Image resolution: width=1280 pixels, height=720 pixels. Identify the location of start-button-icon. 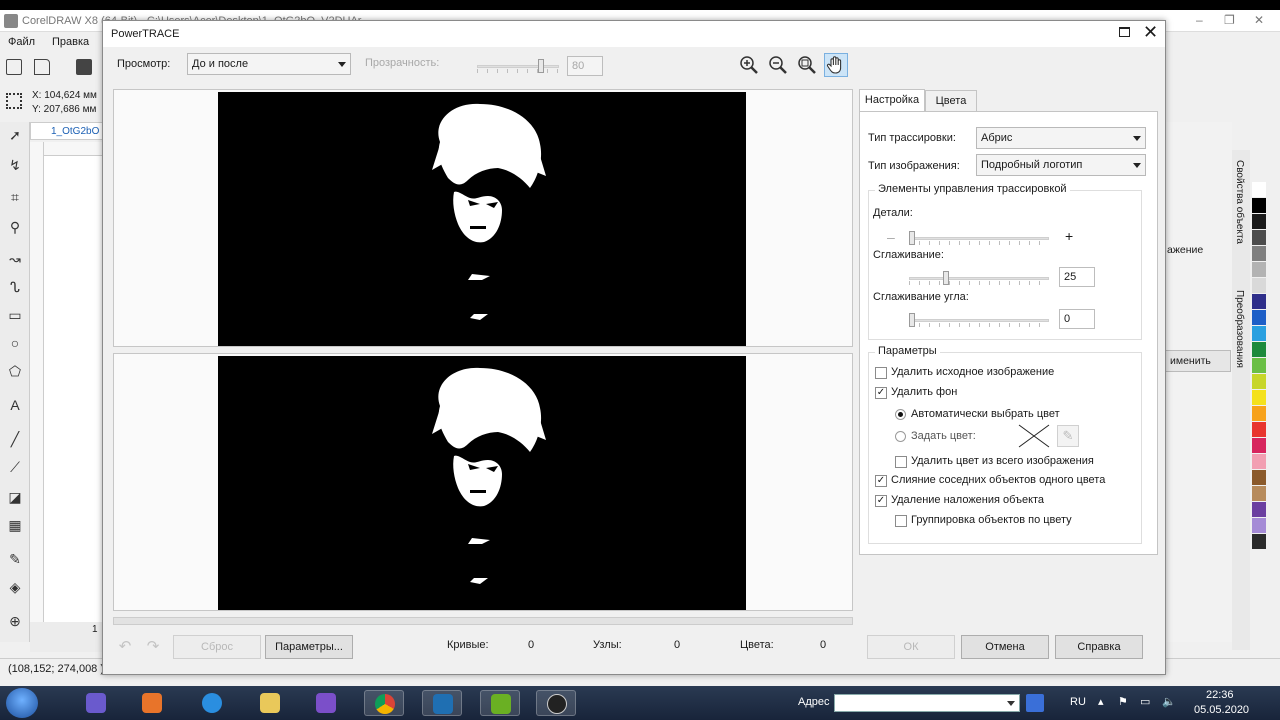
(22, 703).